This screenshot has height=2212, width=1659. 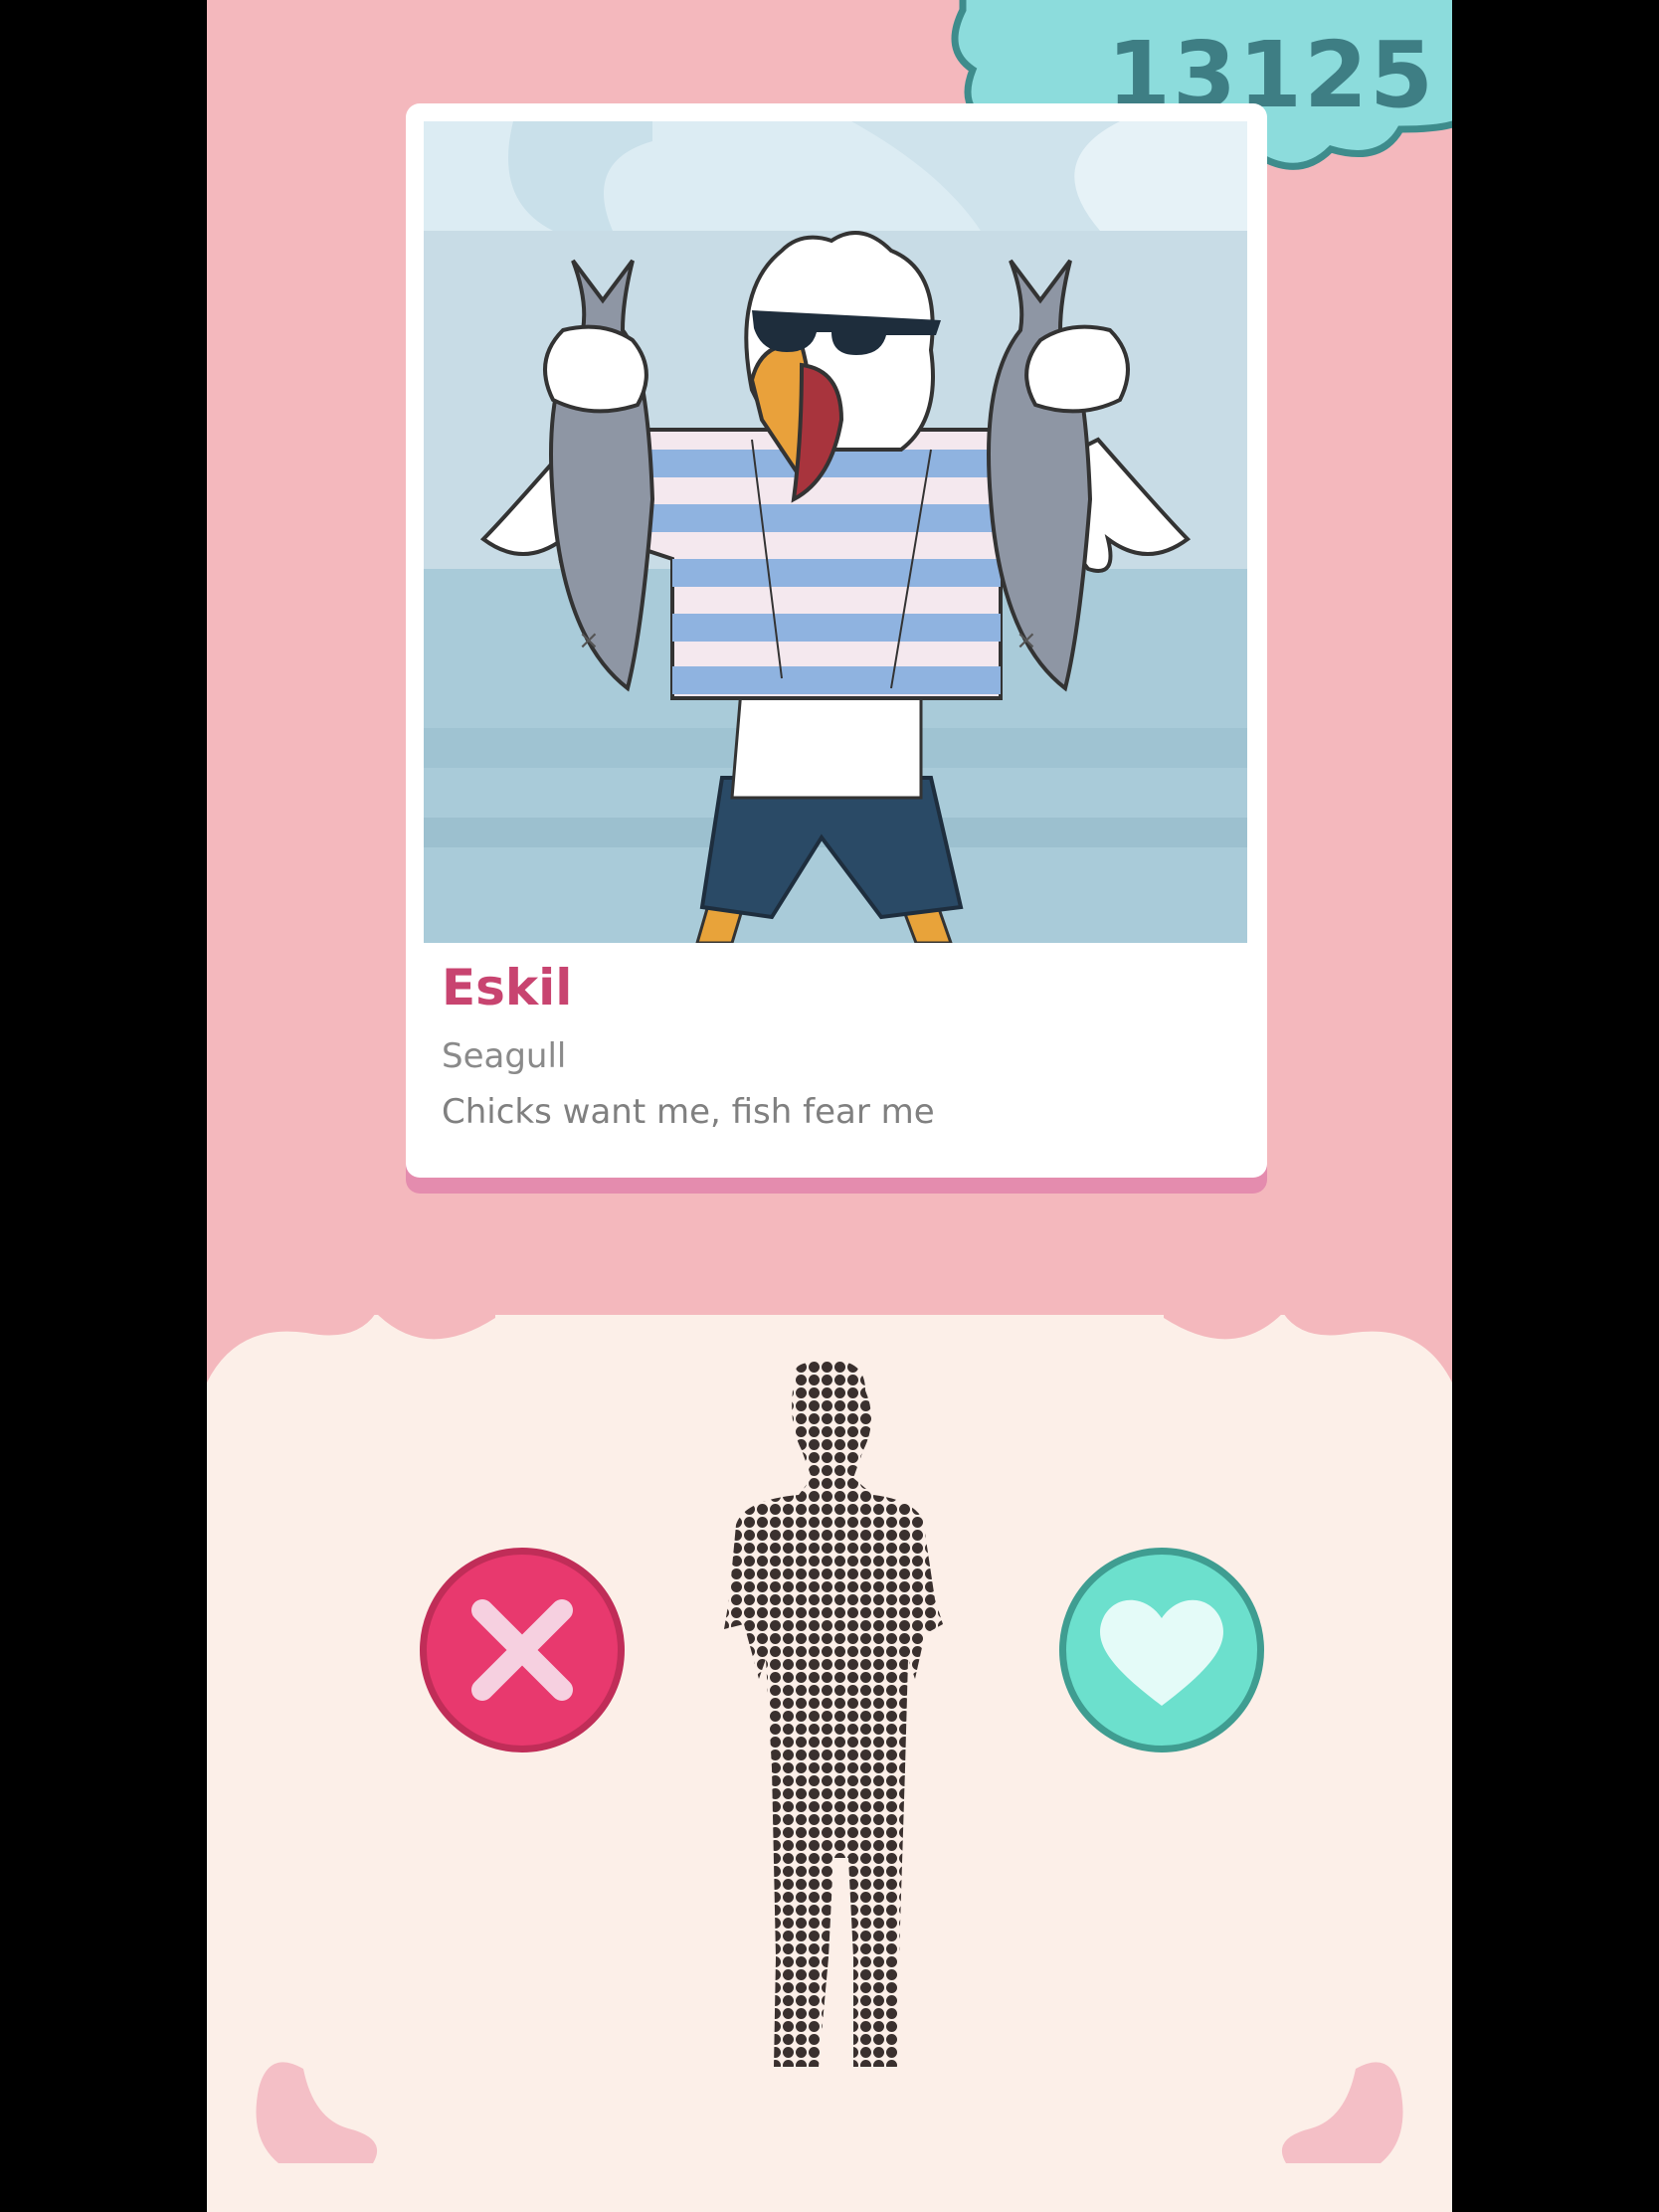 I want to click on profile-species: Seagull, so click(x=504, y=1056).